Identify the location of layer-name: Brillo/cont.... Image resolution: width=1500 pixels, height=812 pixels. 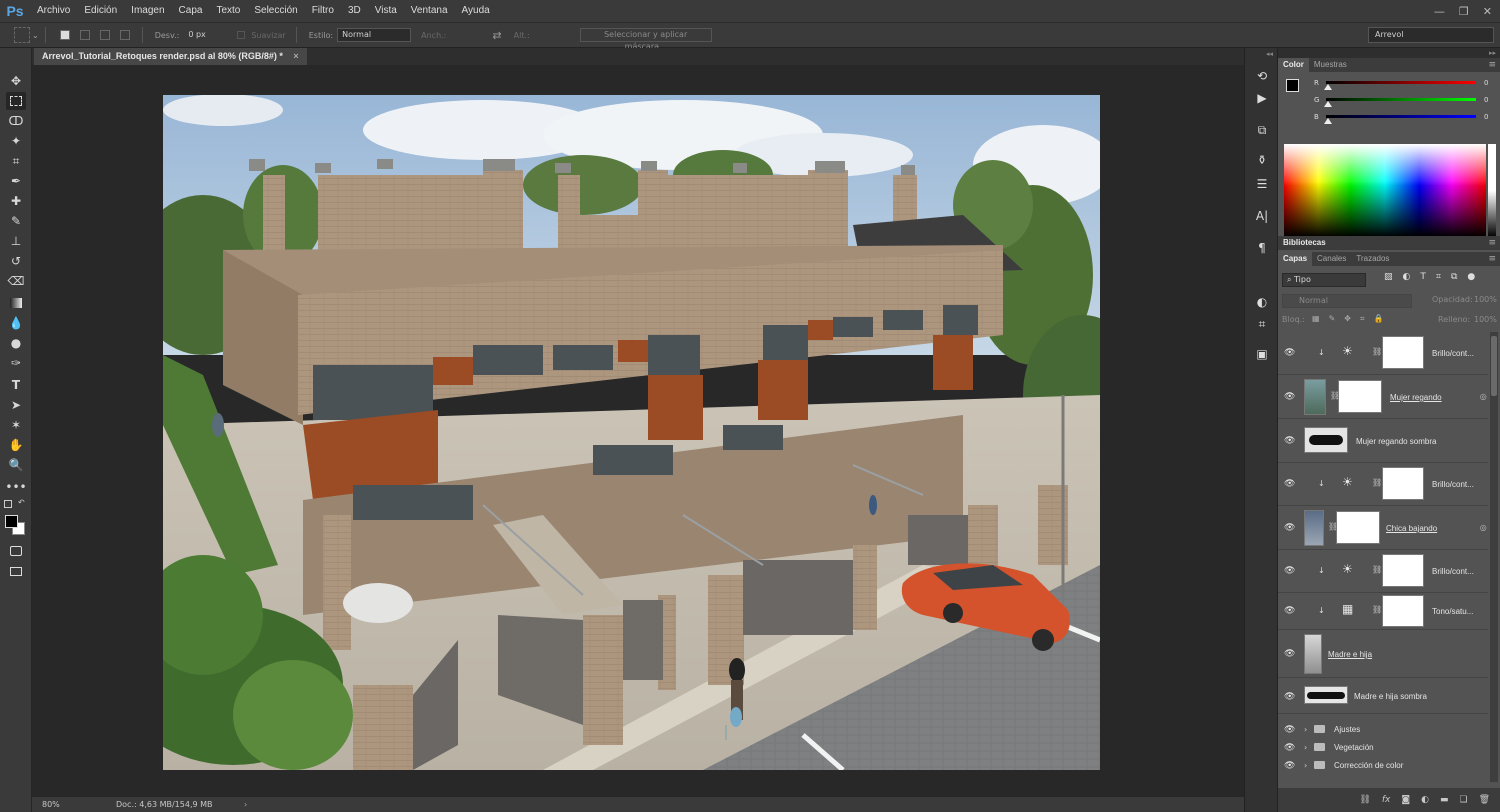
(1453, 571).